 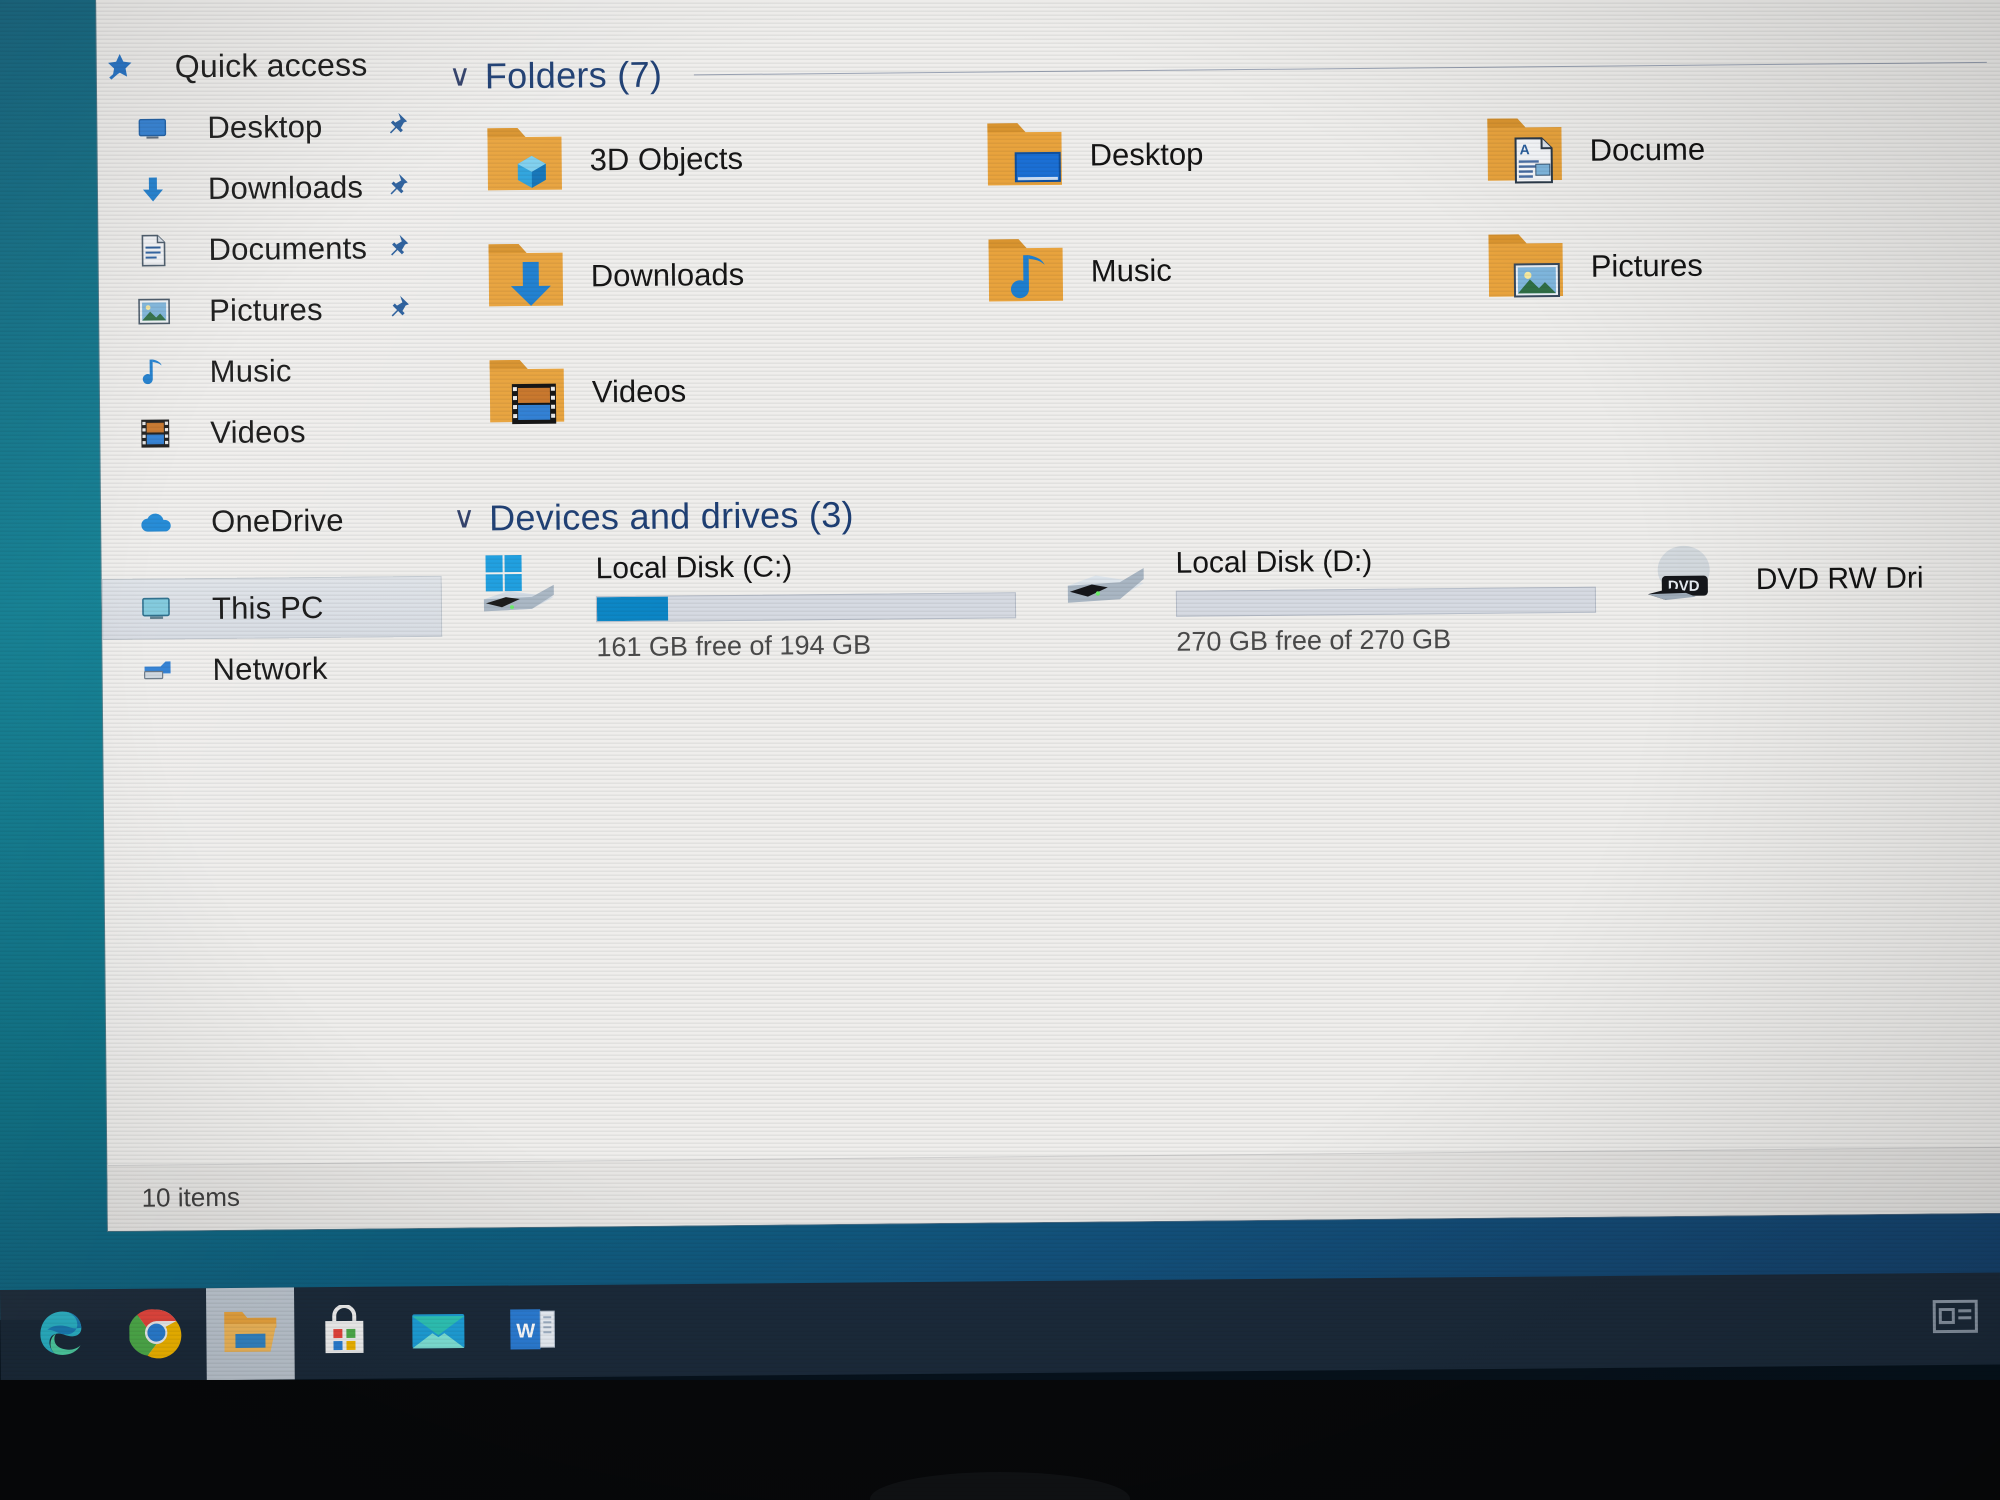 What do you see at coordinates (694, 568) in the screenshot?
I see `drive-label: Local Disk (C:)` at bounding box center [694, 568].